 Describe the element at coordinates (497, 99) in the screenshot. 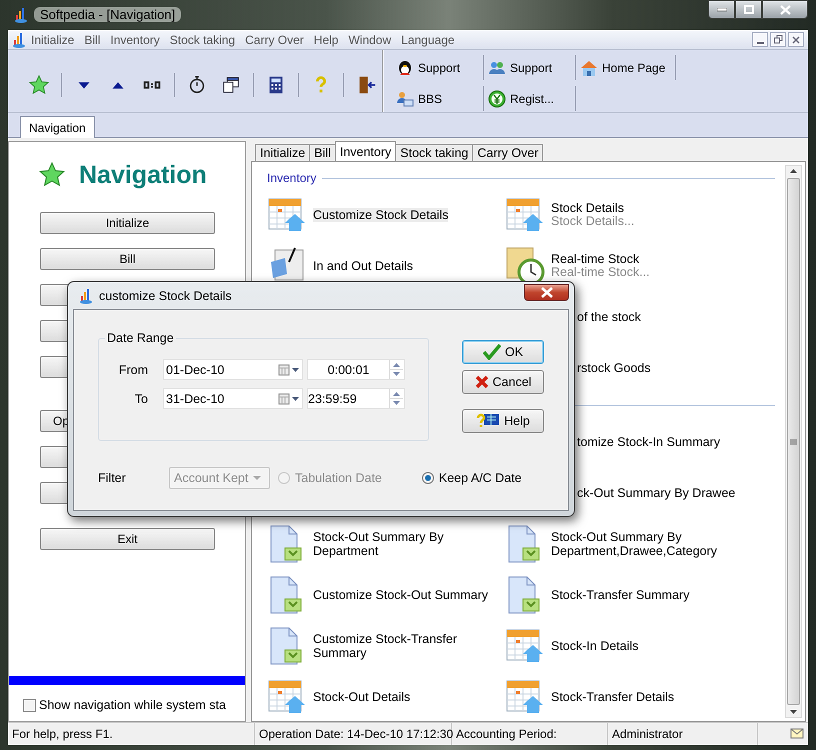

I see `coin-icon` at that location.